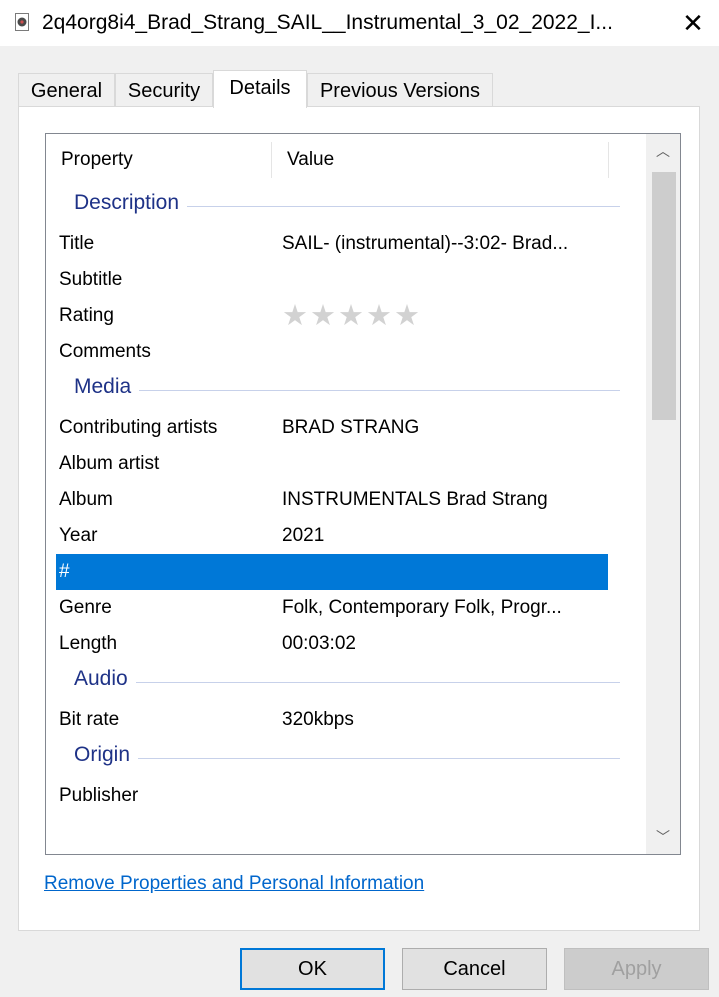 The height and width of the screenshot is (997, 719). I want to click on row-comments: Comments, so click(344, 352).